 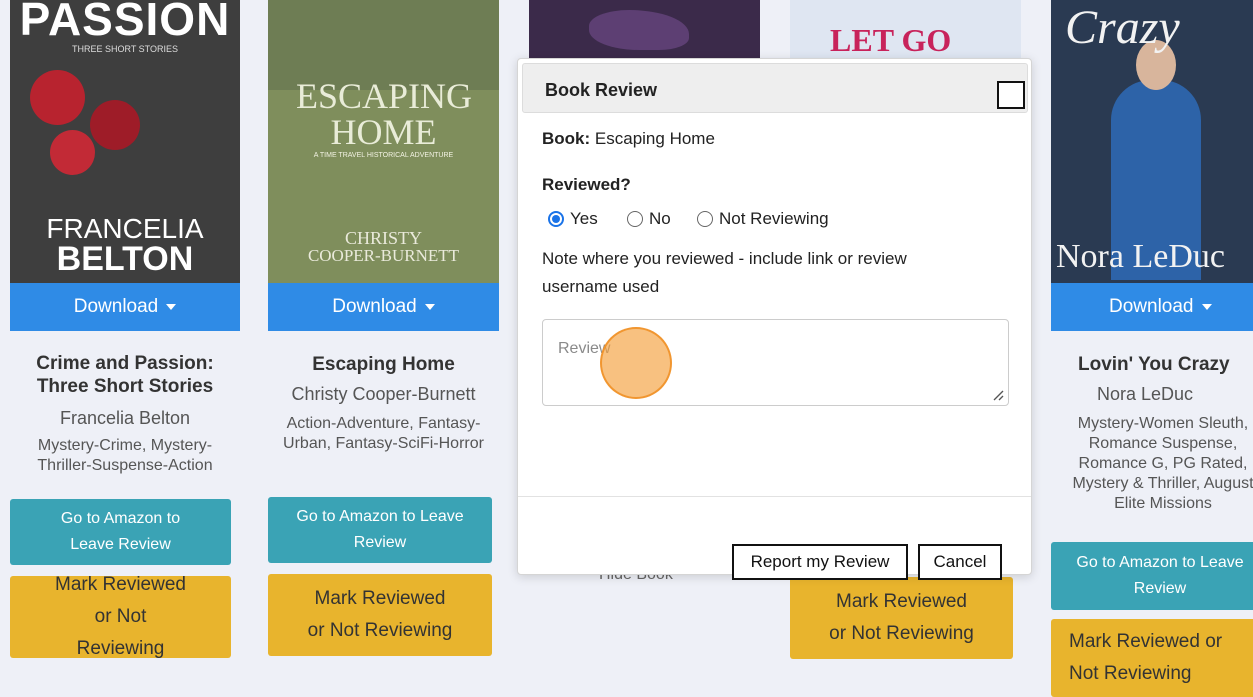 What do you see at coordinates (125, 418) in the screenshot?
I see `book-author: Francelia Belton` at bounding box center [125, 418].